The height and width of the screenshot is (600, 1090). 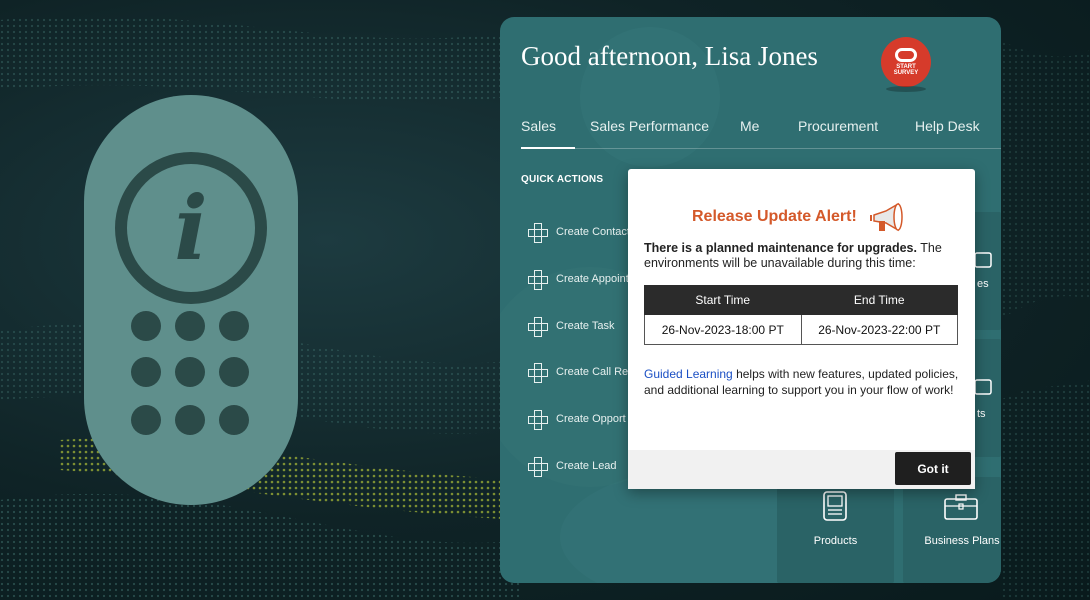 I want to click on tile-products-label: Products, so click(x=835, y=541).